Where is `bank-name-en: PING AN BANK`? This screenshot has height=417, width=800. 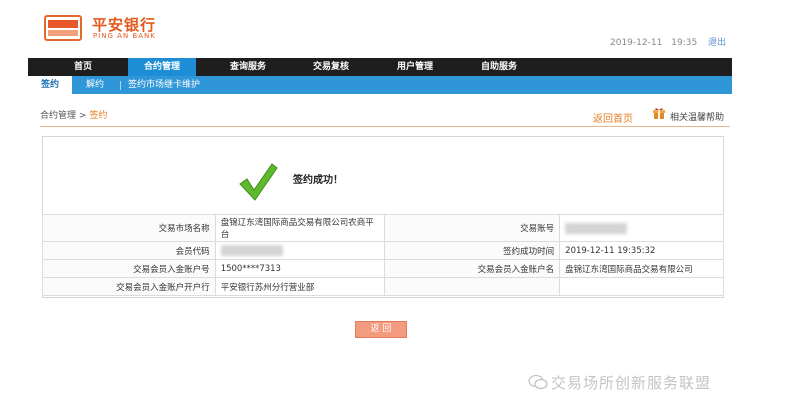
bank-name-en: PING AN BANK is located at coordinates (124, 36).